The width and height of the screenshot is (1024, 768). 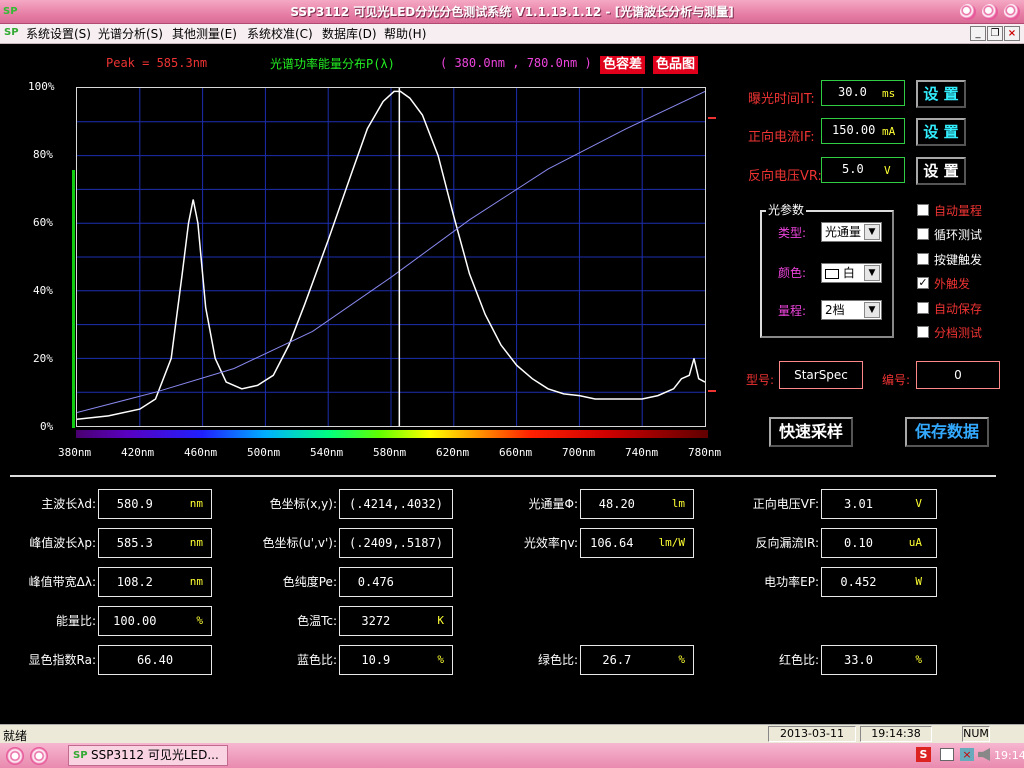 I want to click on menu-system-settings: 系统设置(S), so click(x=58, y=34).